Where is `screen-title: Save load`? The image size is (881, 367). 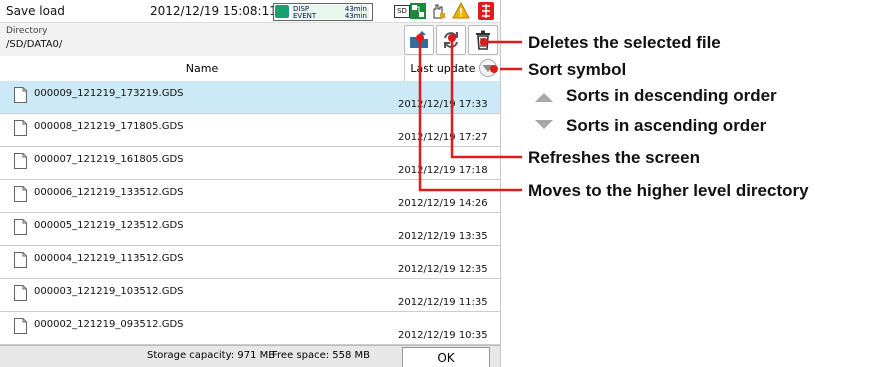 screen-title: Save load is located at coordinates (35, 11).